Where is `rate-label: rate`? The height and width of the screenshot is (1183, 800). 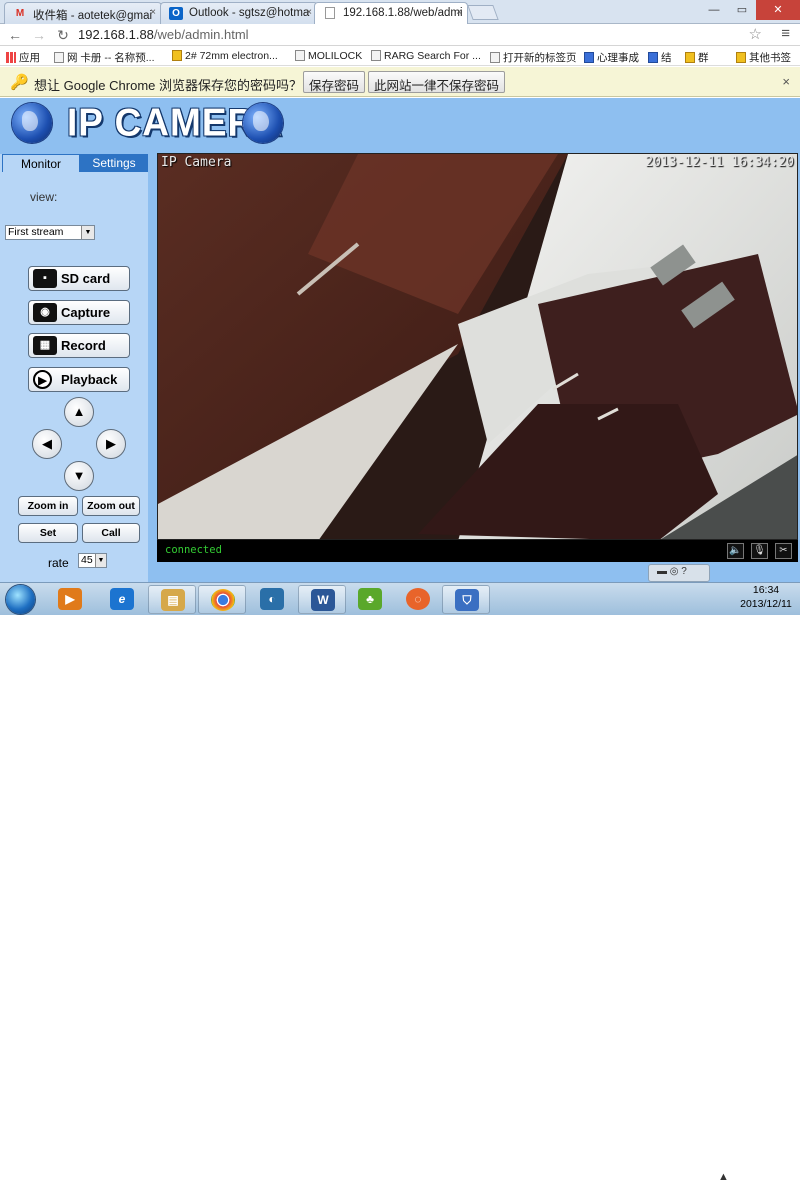
rate-label: rate is located at coordinates (58, 563).